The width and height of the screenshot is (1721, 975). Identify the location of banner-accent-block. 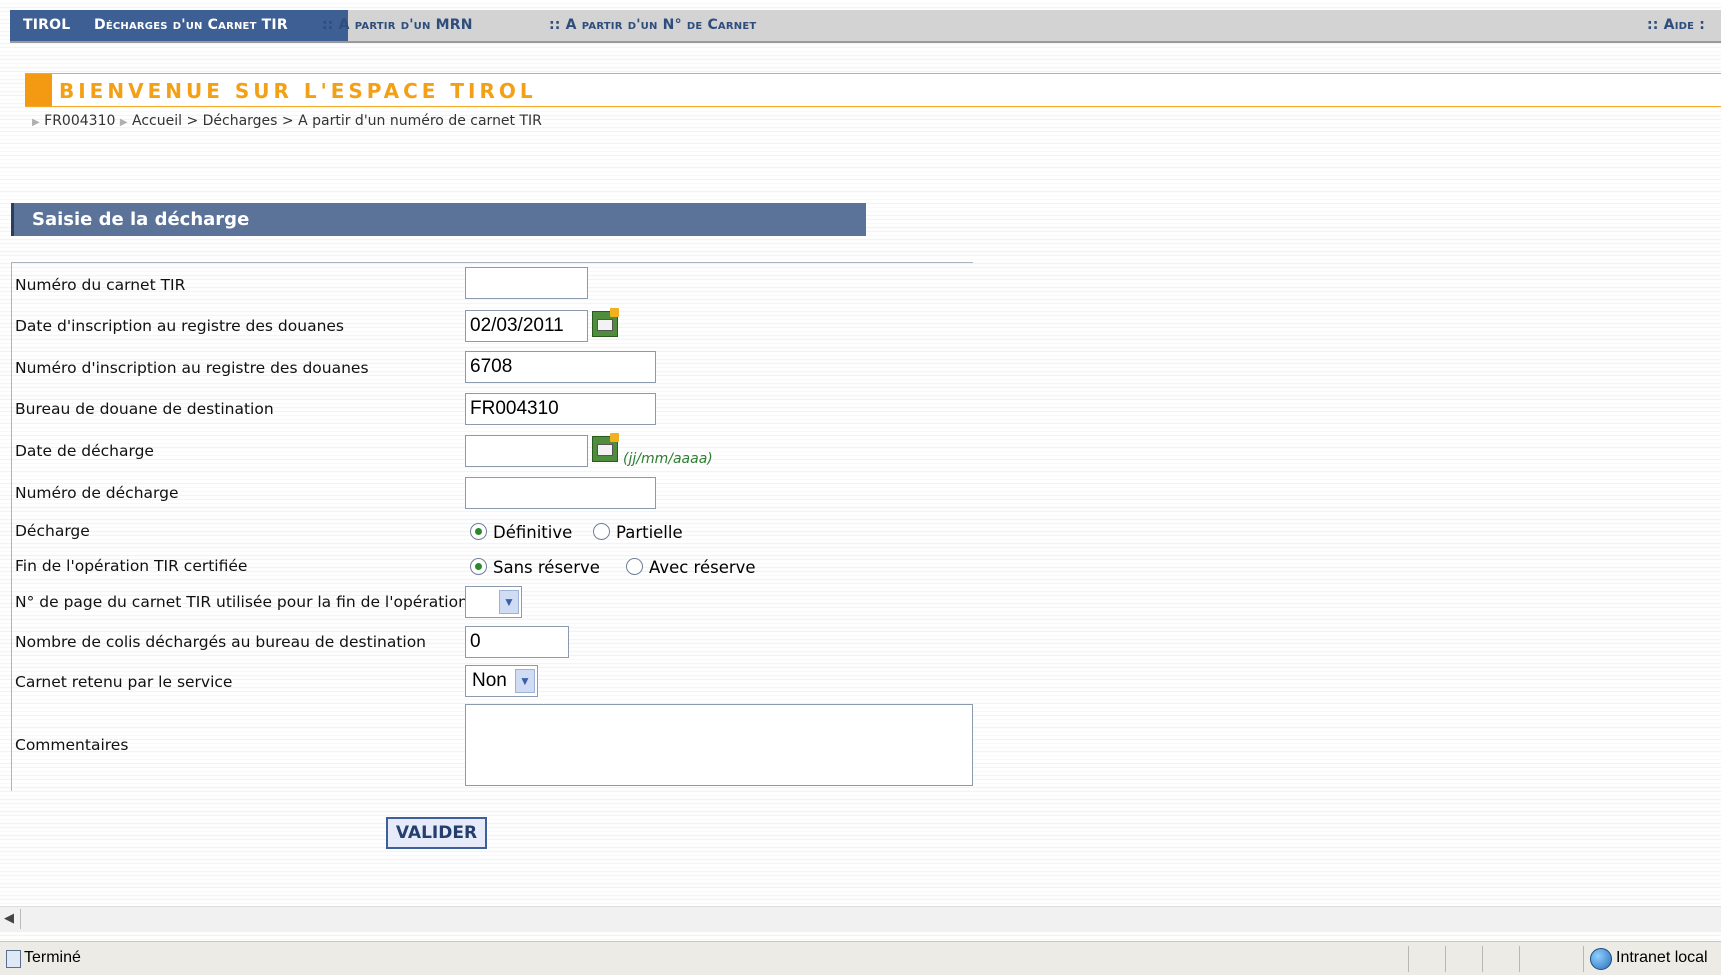
(38, 90).